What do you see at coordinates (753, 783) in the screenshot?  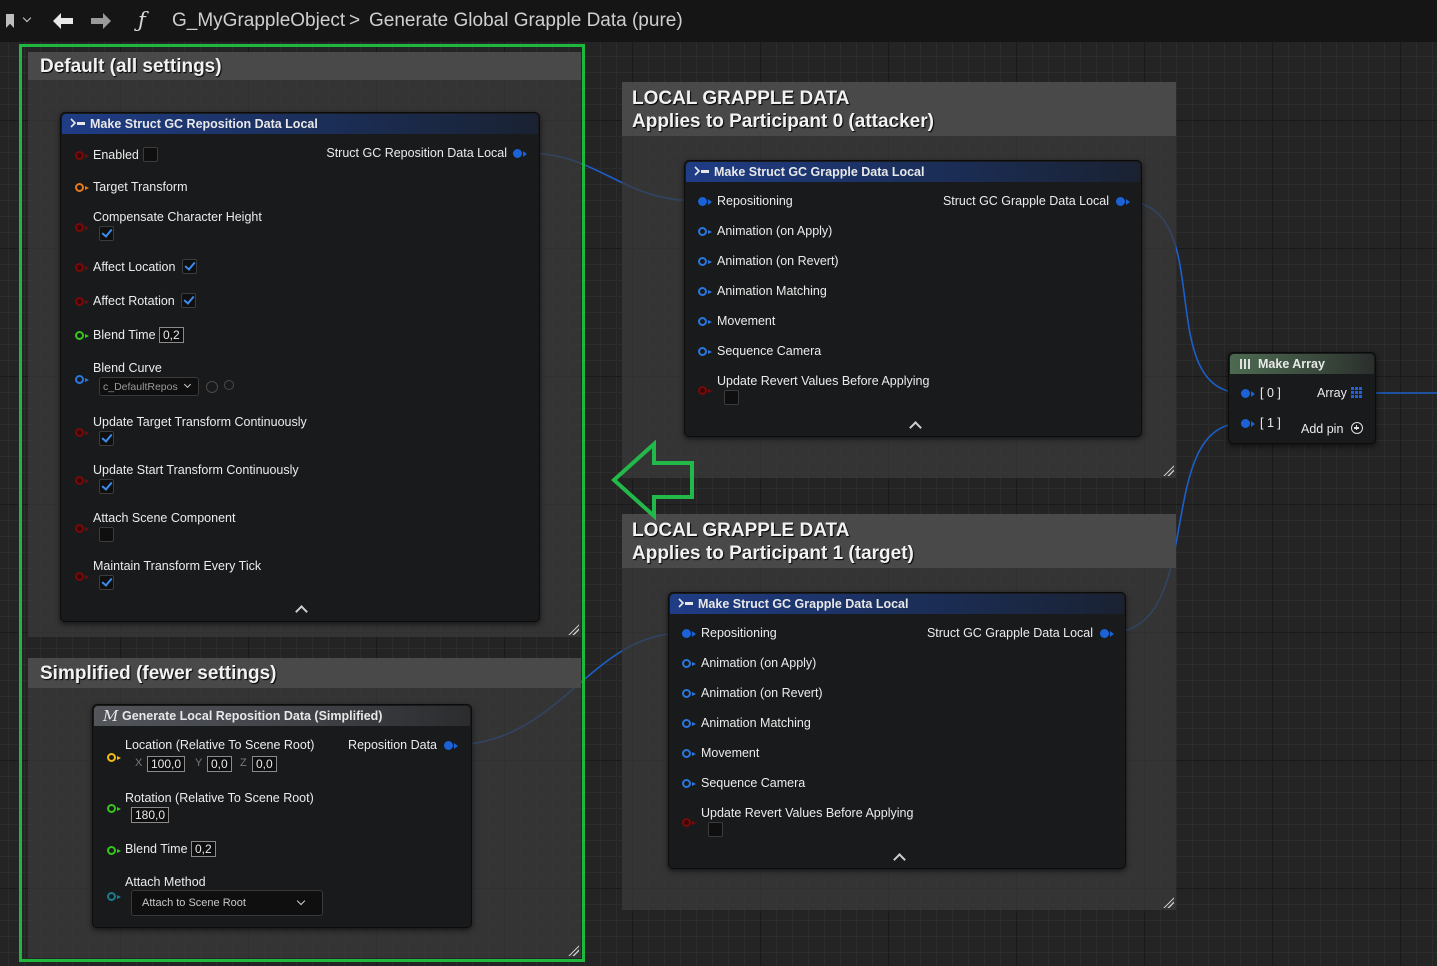 I see `sequence-camera-label: Sequence Camera` at bounding box center [753, 783].